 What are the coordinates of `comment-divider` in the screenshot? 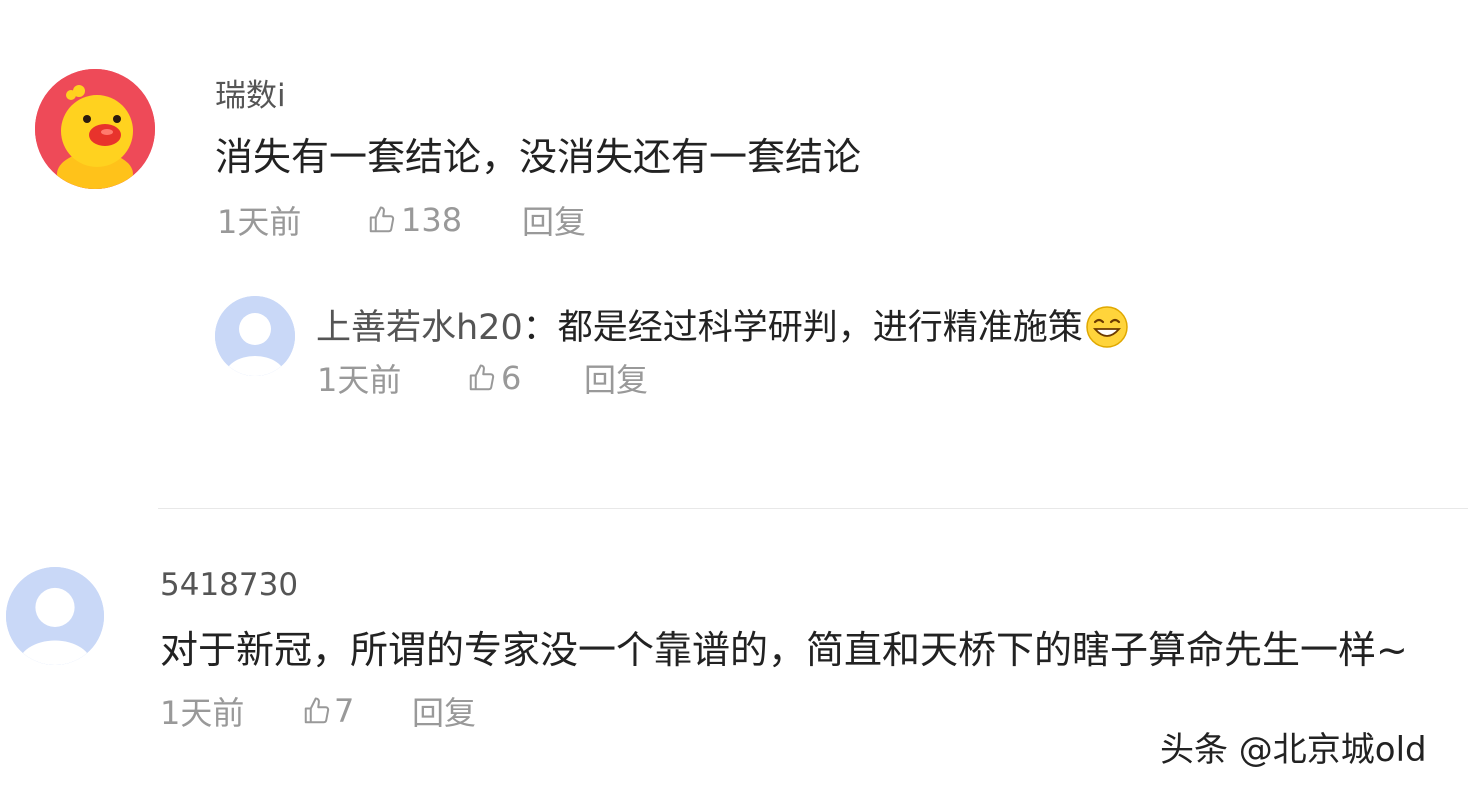 It's located at (813, 508).